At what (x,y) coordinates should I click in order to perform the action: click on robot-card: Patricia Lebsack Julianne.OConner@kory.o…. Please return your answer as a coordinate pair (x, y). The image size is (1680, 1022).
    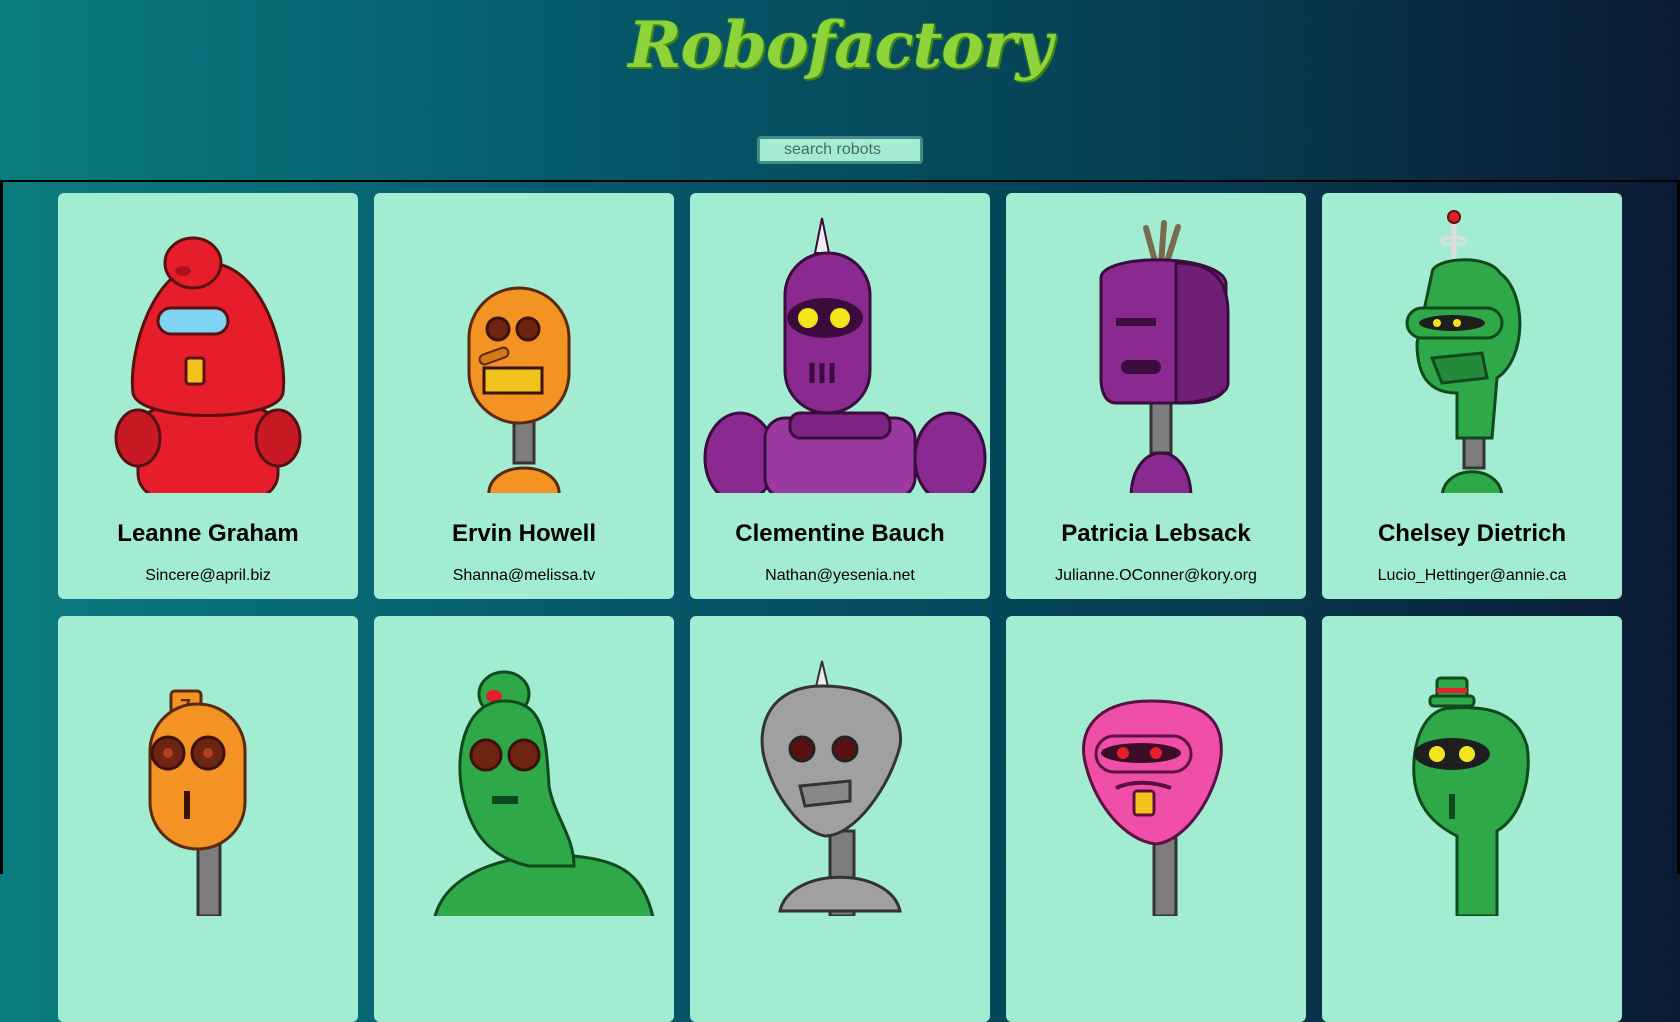
    Looking at the image, I should click on (1156, 396).